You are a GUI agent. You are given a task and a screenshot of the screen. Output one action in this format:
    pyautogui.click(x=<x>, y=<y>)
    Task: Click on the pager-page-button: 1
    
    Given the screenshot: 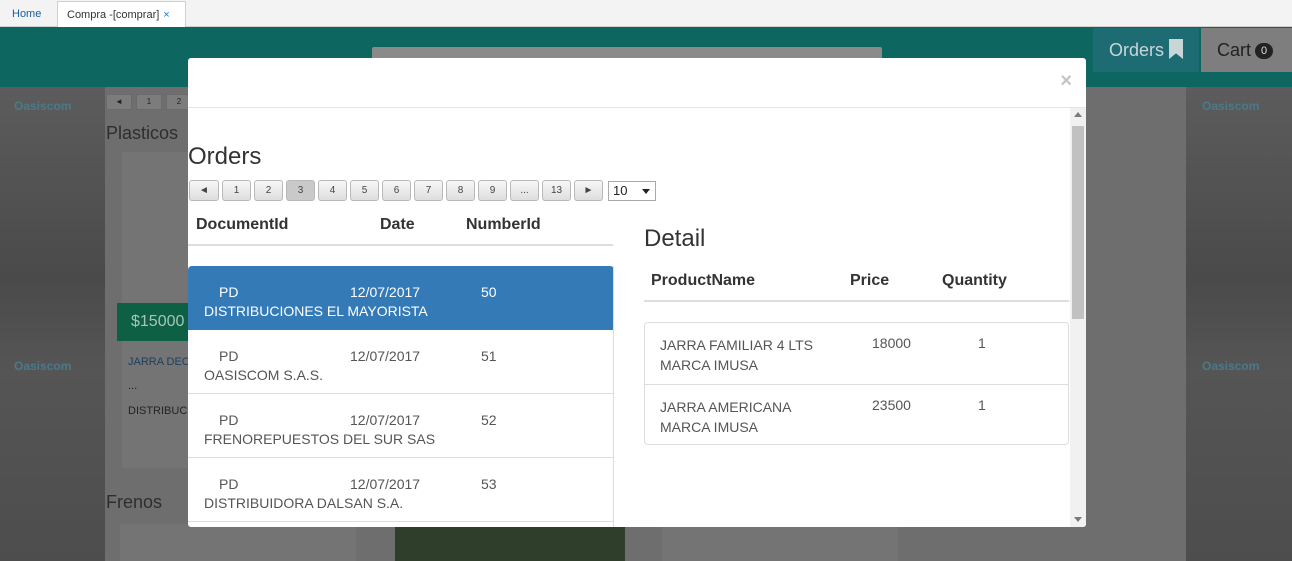 What is the action you would take?
    pyautogui.click(x=236, y=190)
    